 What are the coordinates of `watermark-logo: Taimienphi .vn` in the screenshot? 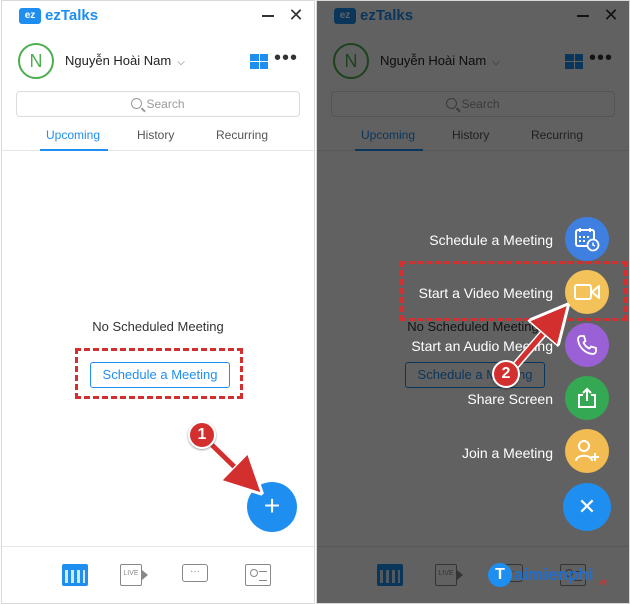 It's located at (548, 575).